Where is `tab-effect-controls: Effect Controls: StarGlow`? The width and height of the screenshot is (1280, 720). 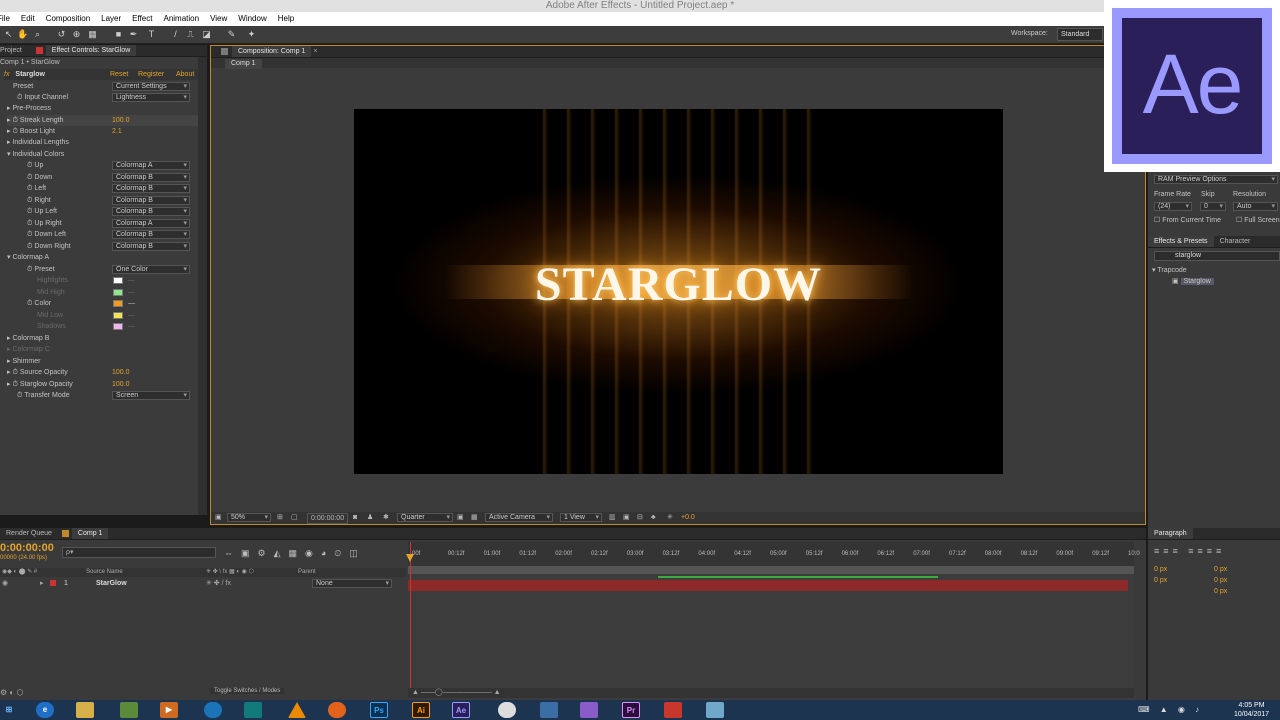 tab-effect-controls: Effect Controls: StarGlow is located at coordinates (91, 50).